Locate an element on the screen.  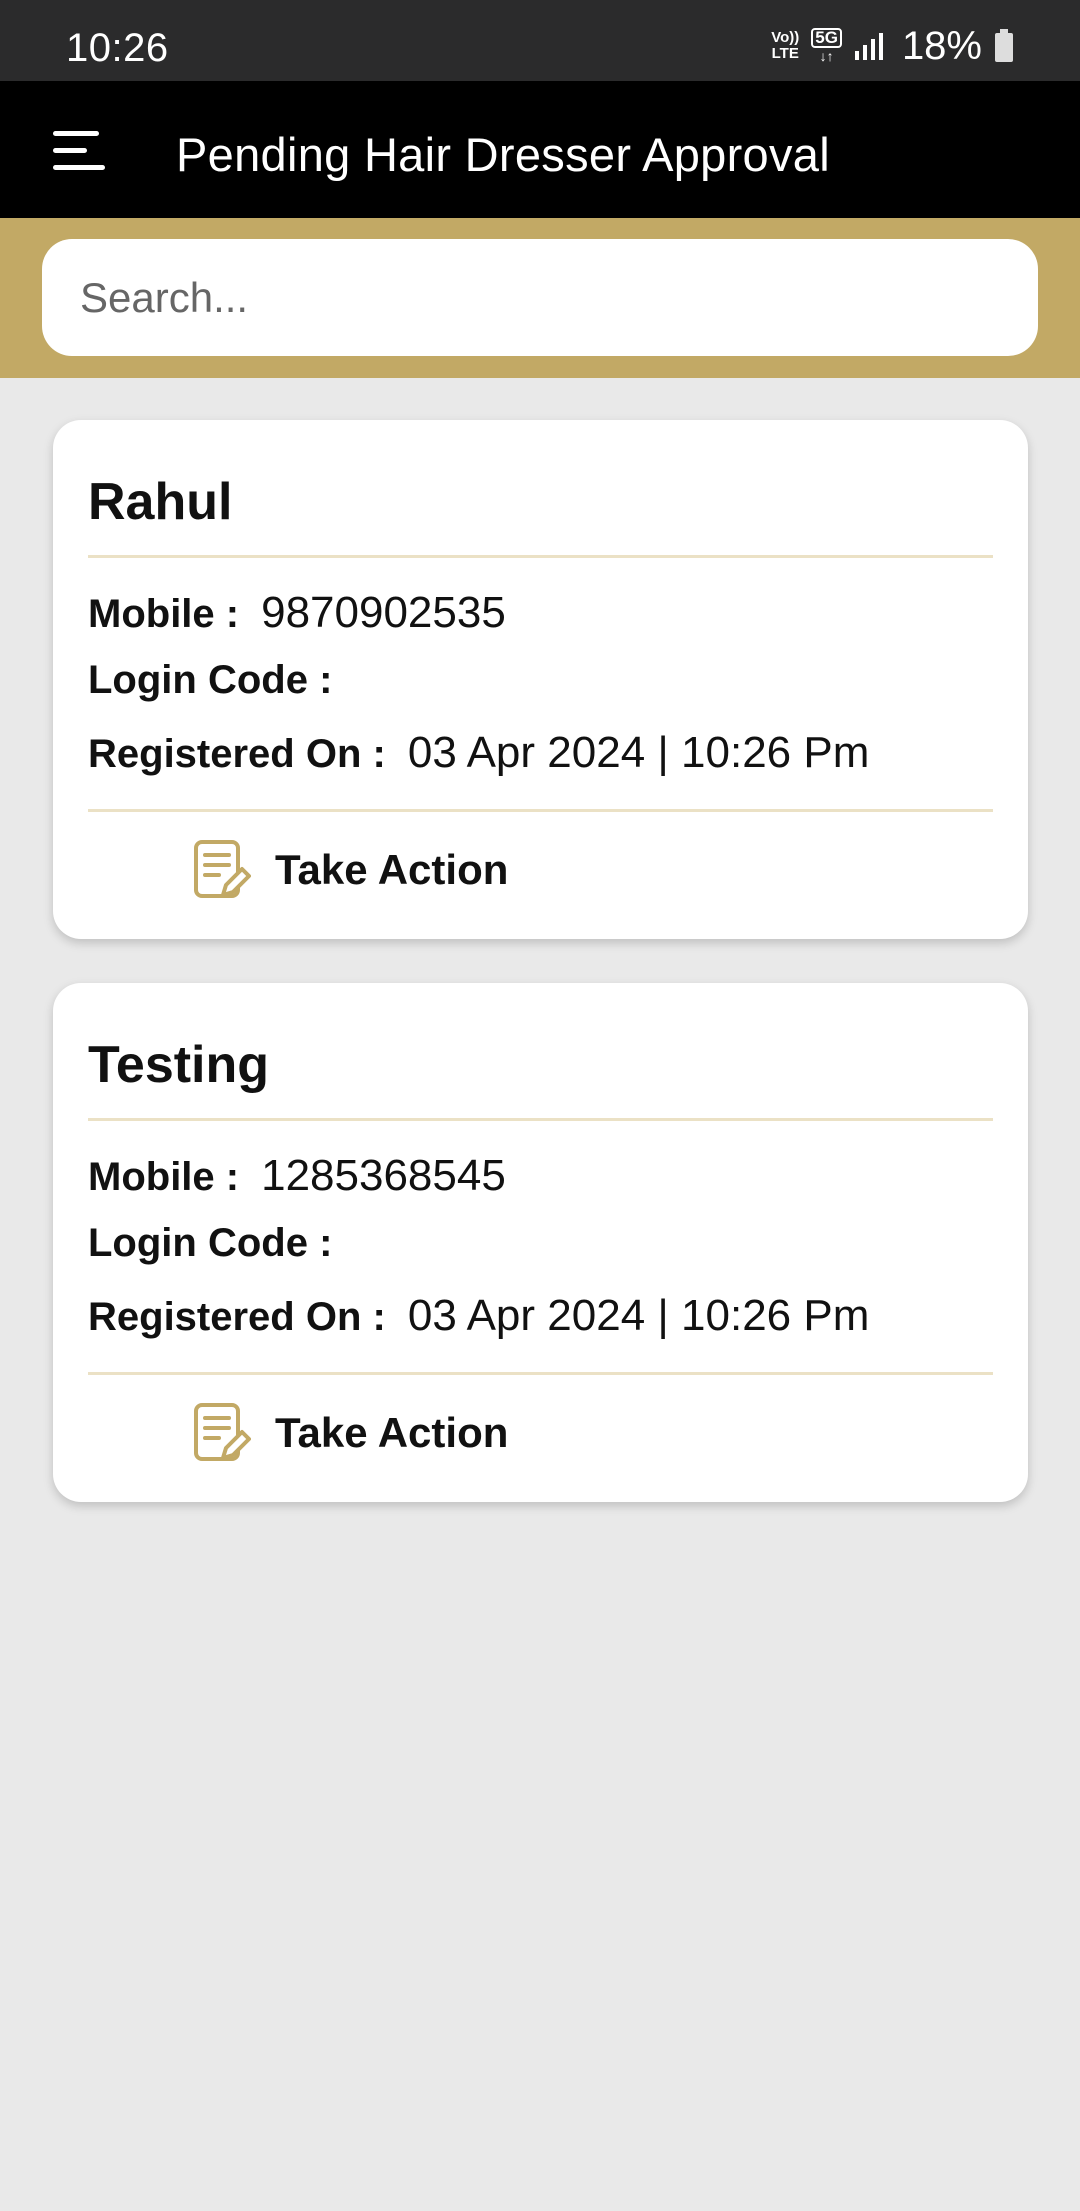
mobile-value: 1285368545 is located at coordinates (383, 1175).